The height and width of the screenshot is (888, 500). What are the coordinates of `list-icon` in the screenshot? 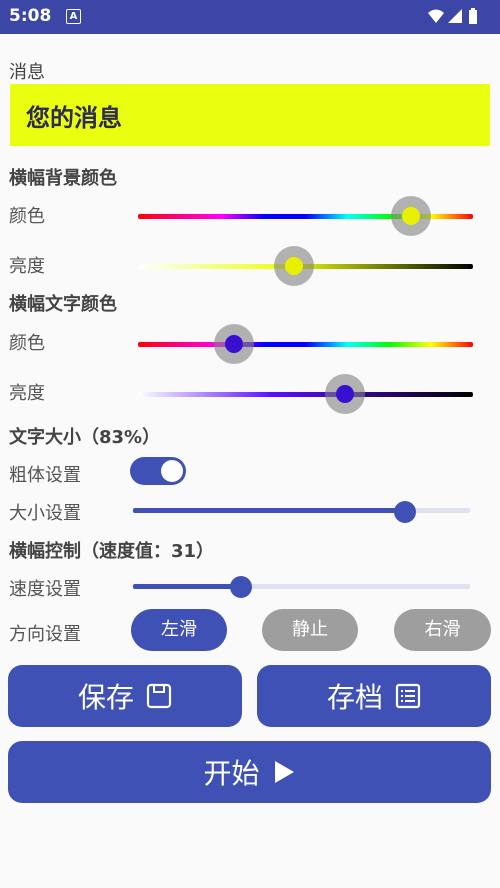 It's located at (408, 696).